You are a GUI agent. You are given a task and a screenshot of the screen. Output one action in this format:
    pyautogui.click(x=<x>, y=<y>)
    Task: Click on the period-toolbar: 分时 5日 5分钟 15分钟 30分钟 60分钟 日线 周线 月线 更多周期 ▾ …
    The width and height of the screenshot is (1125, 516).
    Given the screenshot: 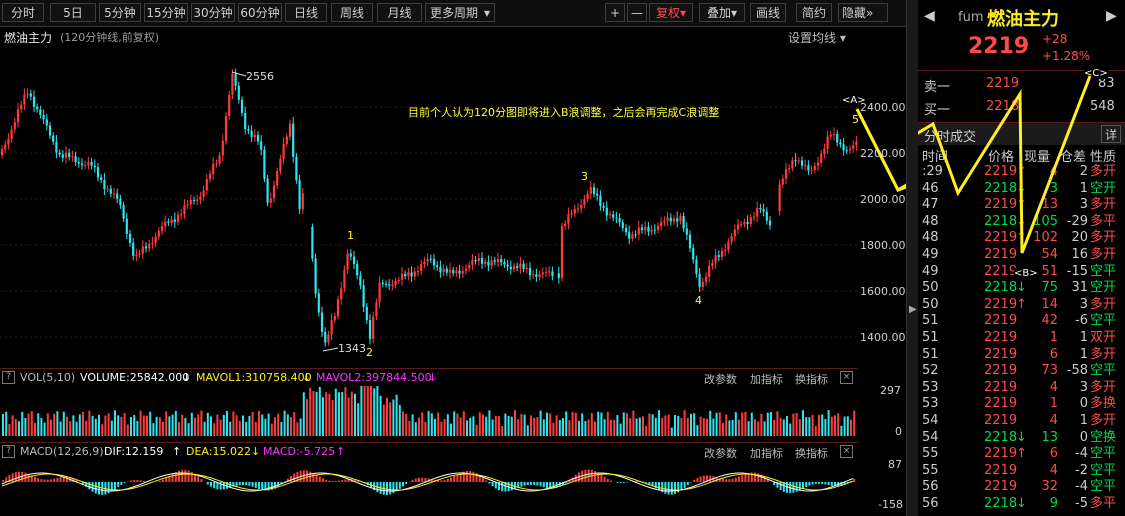 What is the action you would take?
    pyautogui.click(x=456, y=13)
    